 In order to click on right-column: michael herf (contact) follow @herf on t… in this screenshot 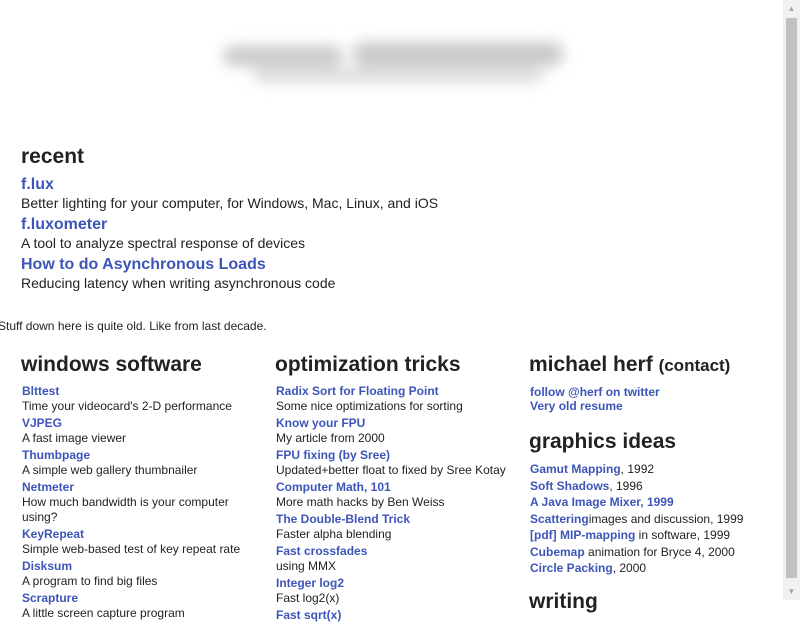, I will do `click(649, 486)`.